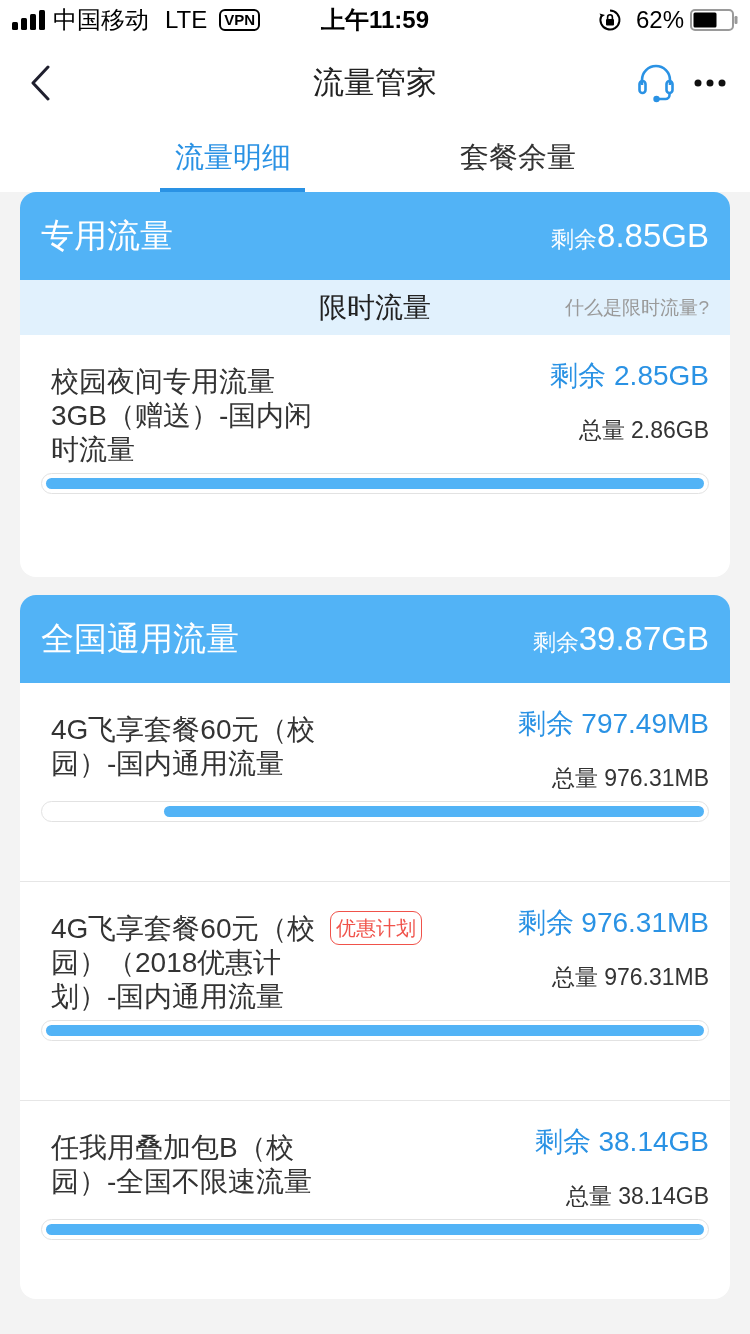 This screenshot has height=1334, width=750. What do you see at coordinates (184, 963) in the screenshot?
I see `plan-name: 4G飞享套餐60元（校园）（2018优惠计划）-国内通用流量` at bounding box center [184, 963].